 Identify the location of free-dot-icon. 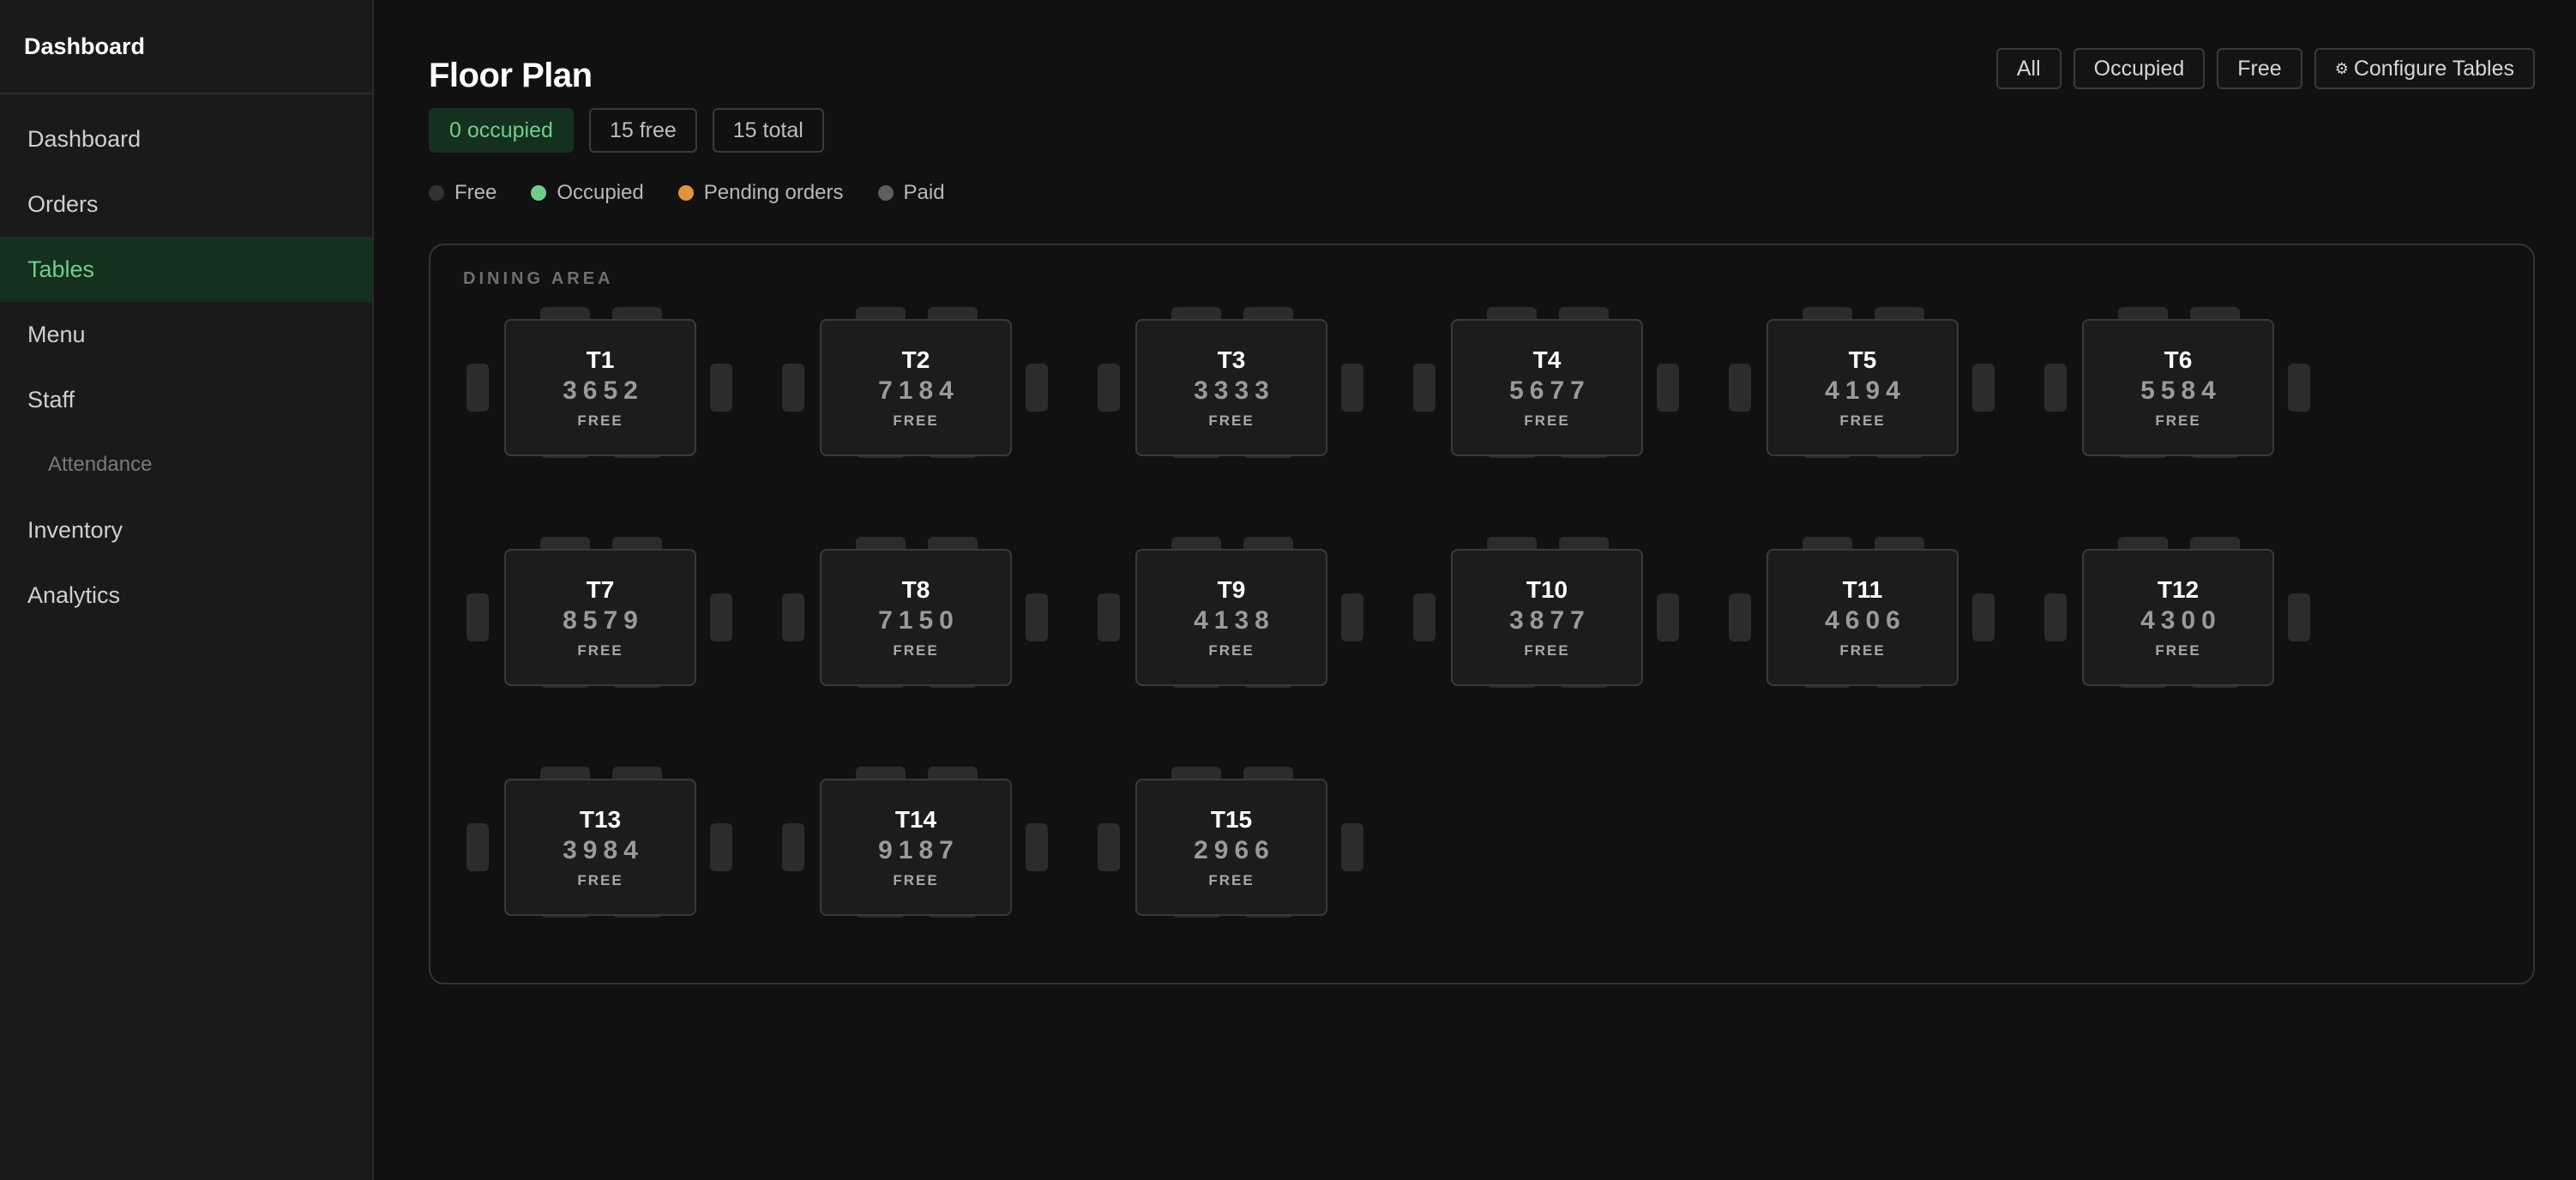
(436, 193).